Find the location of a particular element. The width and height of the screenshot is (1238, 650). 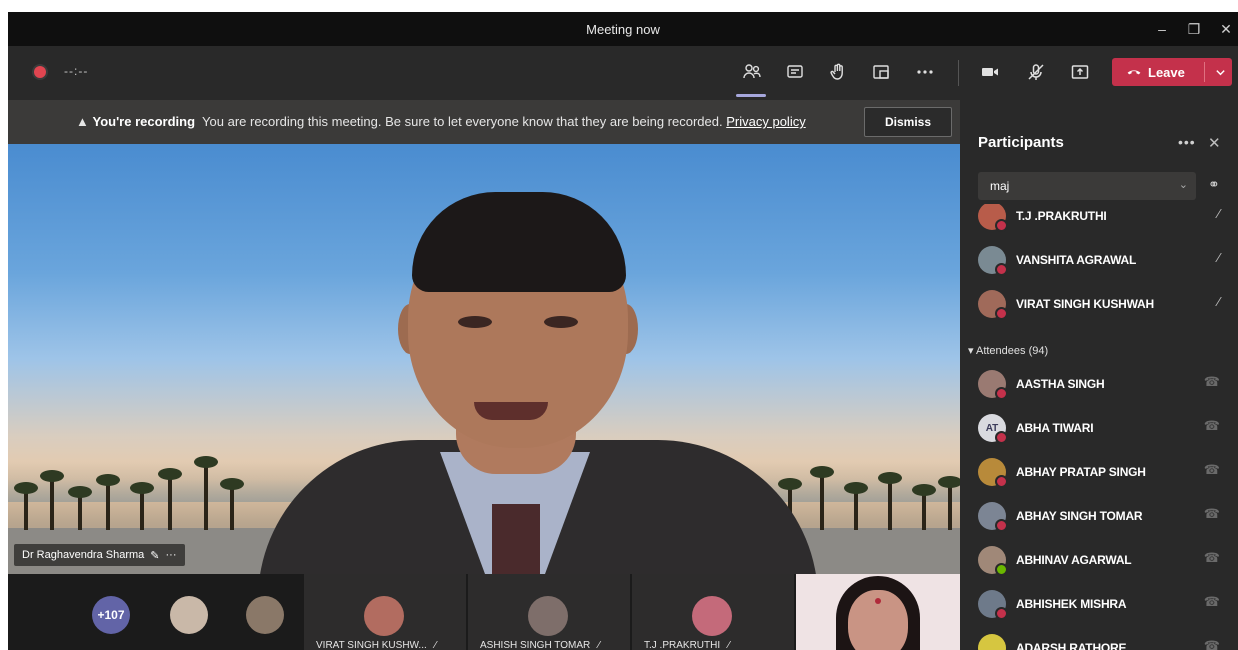

participant-row: VANSHITA AGRAWAL ⁄ is located at coordinates (1103, 260).